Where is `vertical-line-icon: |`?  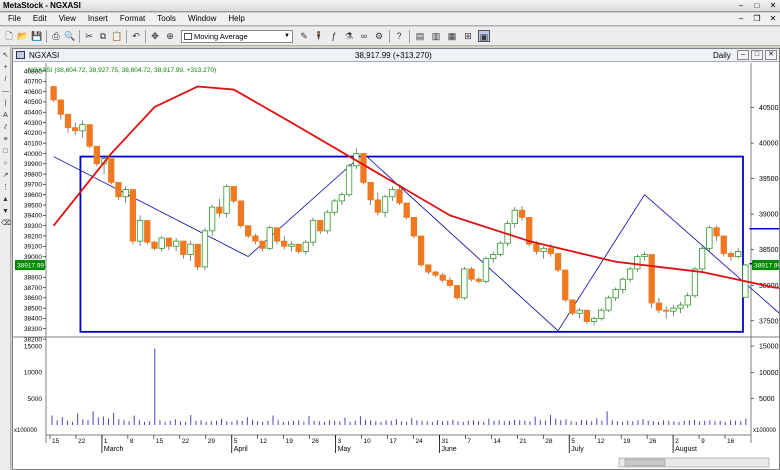
vertical-line-icon: | is located at coordinates (5, 103).